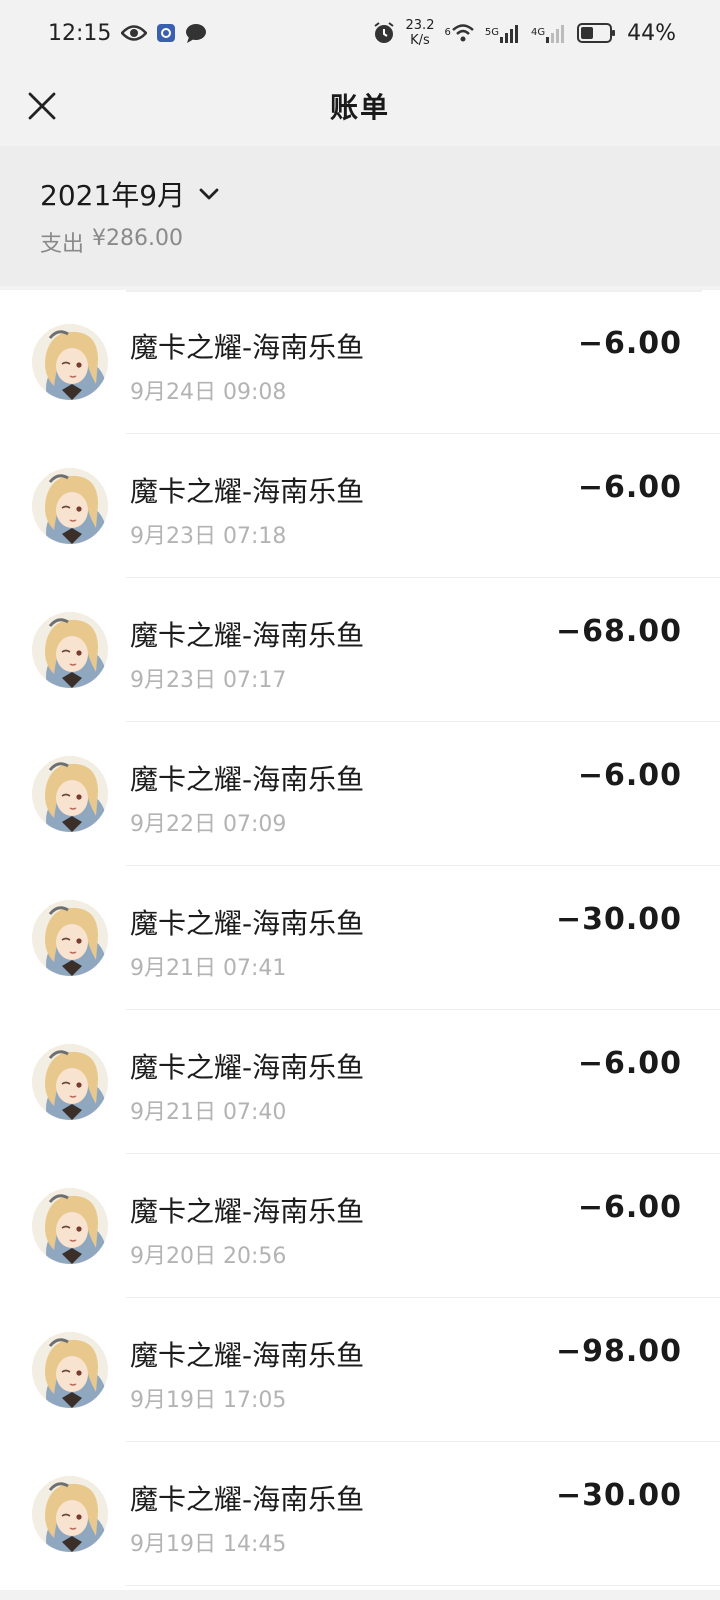 This screenshot has height=1600, width=720. I want to click on signal-icon-2: 4G, so click(549, 33).